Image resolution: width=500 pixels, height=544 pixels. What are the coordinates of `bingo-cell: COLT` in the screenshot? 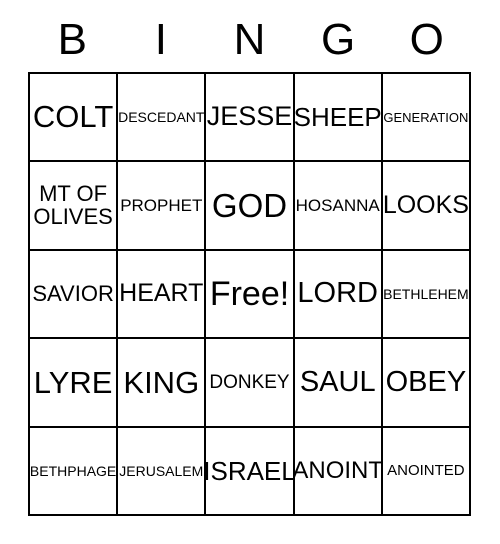 It's located at (74, 118).